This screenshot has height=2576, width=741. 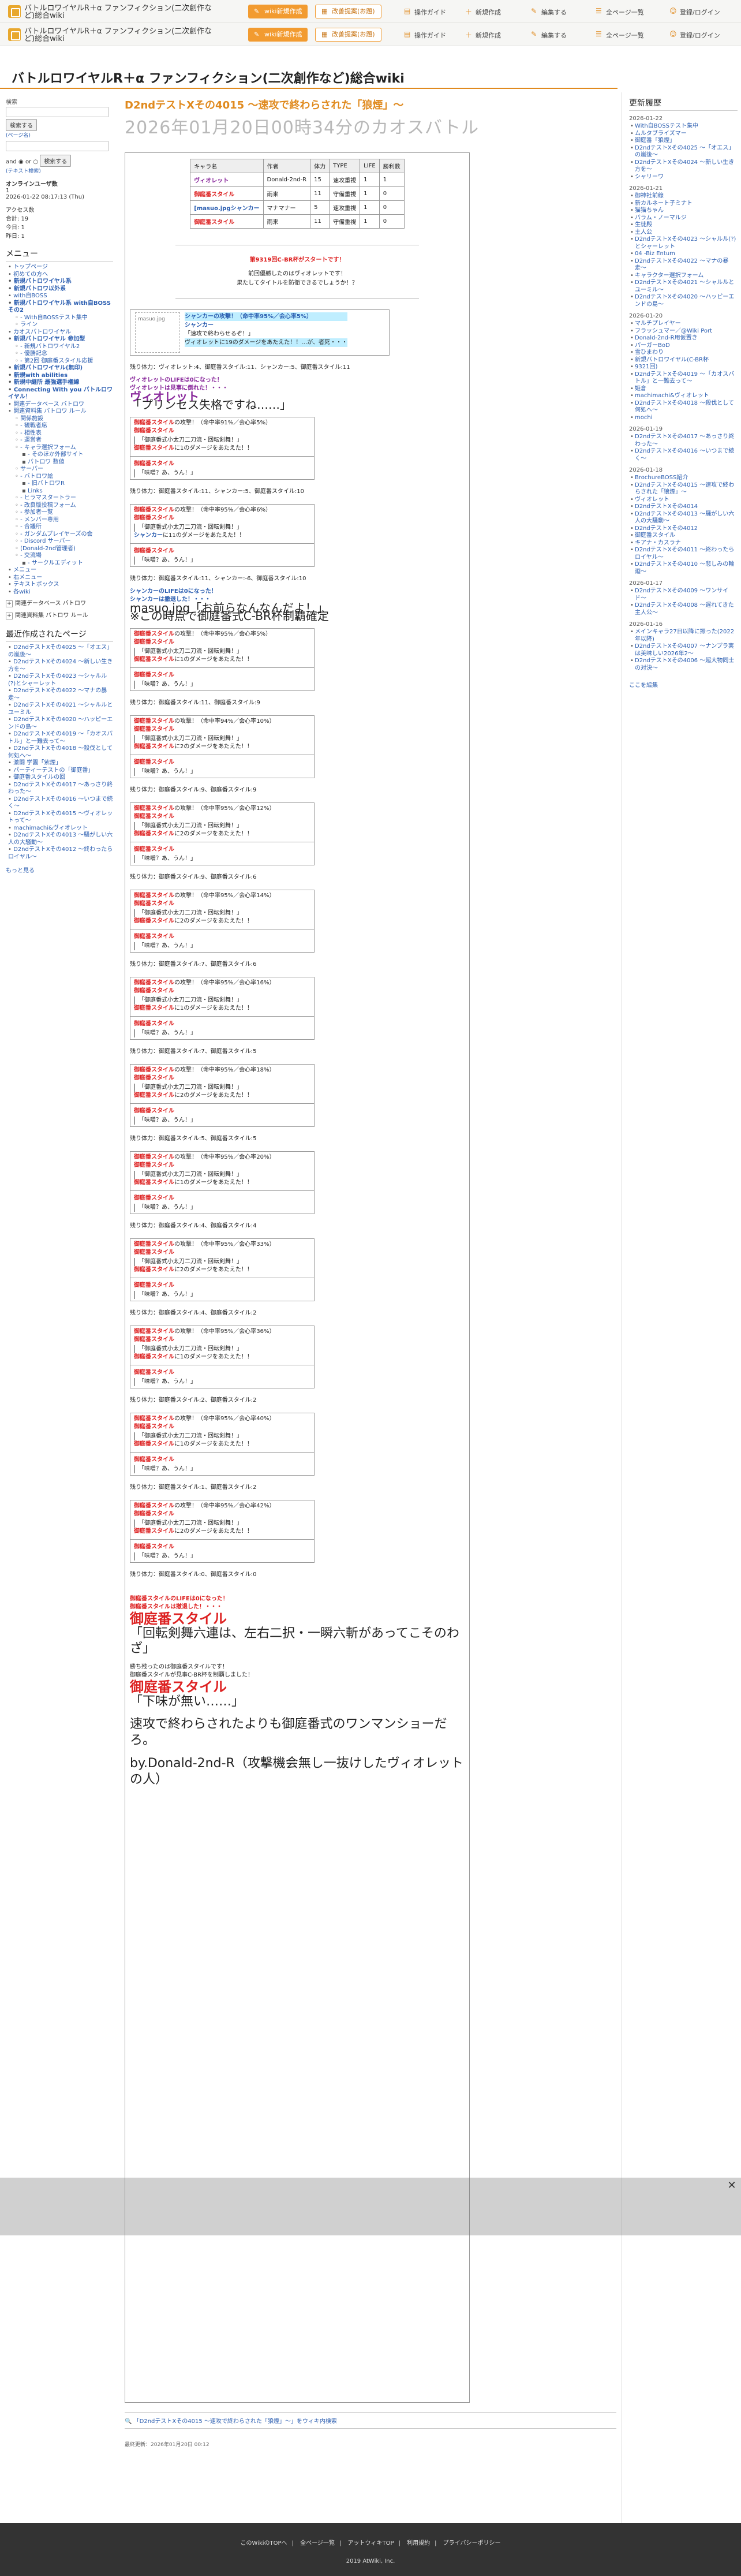 What do you see at coordinates (59, 666) in the screenshot?
I see `recent-page-link: D2ndテストXその4024 〜新しい生き方を〜` at bounding box center [59, 666].